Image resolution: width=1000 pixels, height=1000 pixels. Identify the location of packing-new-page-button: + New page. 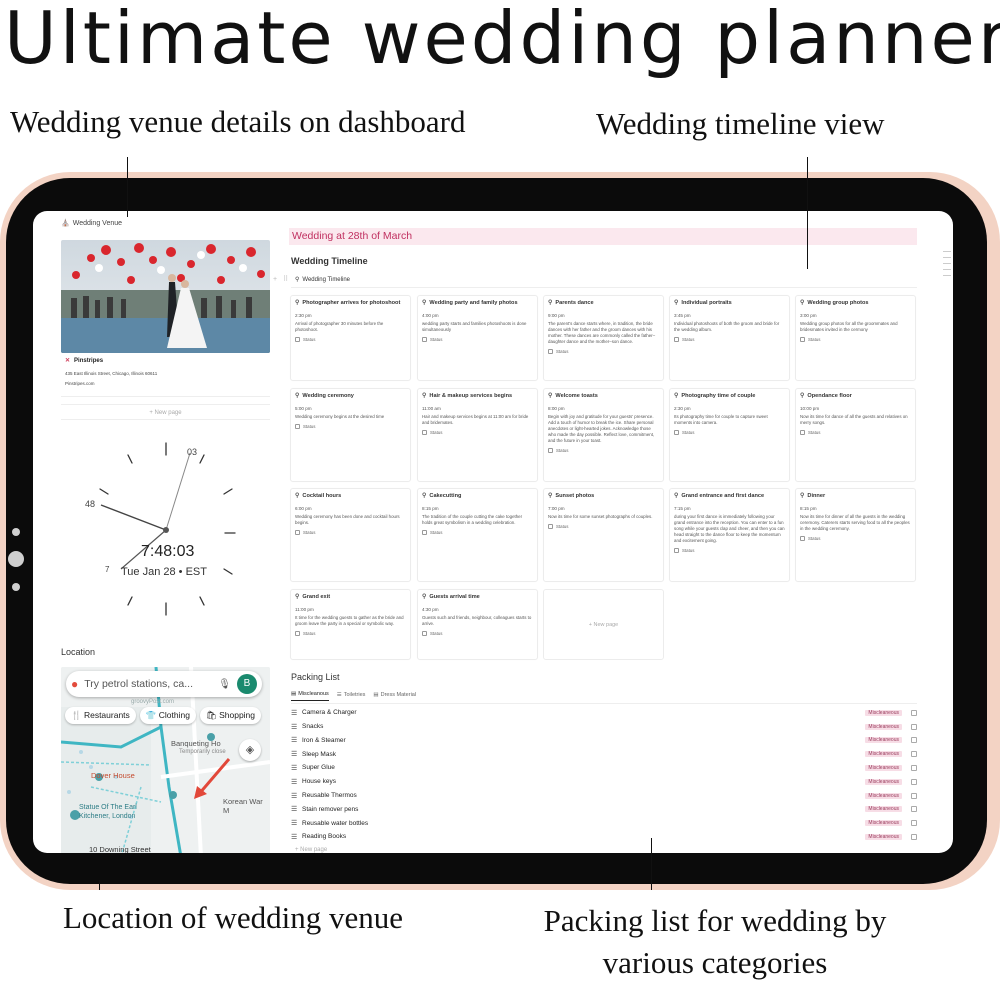
(311, 850).